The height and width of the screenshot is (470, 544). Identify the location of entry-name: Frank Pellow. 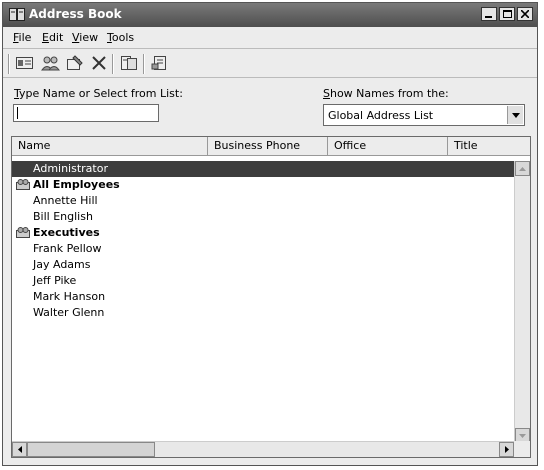
(67, 248).